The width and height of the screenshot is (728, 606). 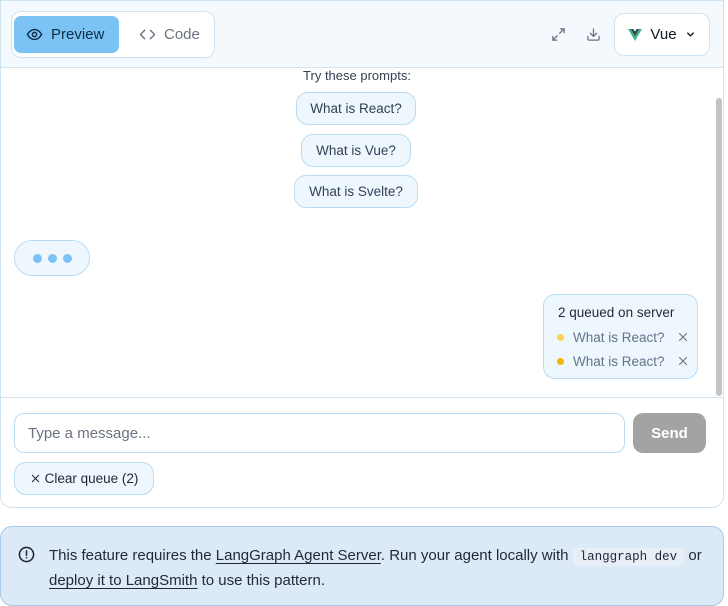 What do you see at coordinates (91, 478) in the screenshot?
I see `clear-queue-label: Clear queue (2)` at bounding box center [91, 478].